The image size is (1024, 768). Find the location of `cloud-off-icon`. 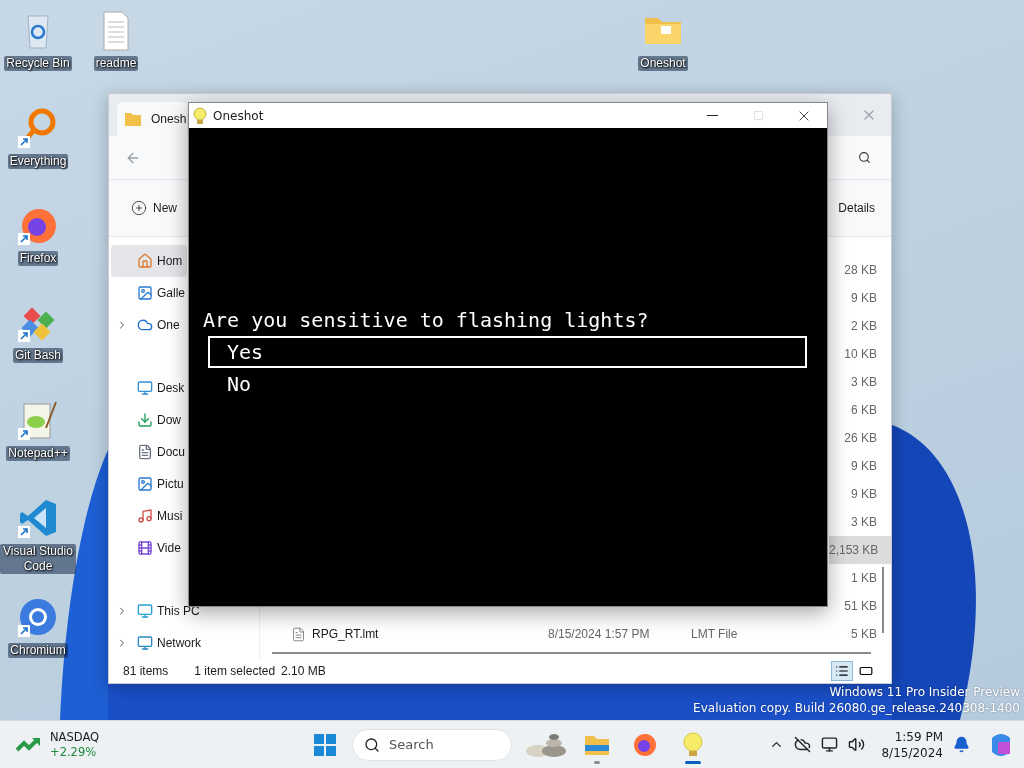

cloud-off-icon is located at coordinates (803, 744).